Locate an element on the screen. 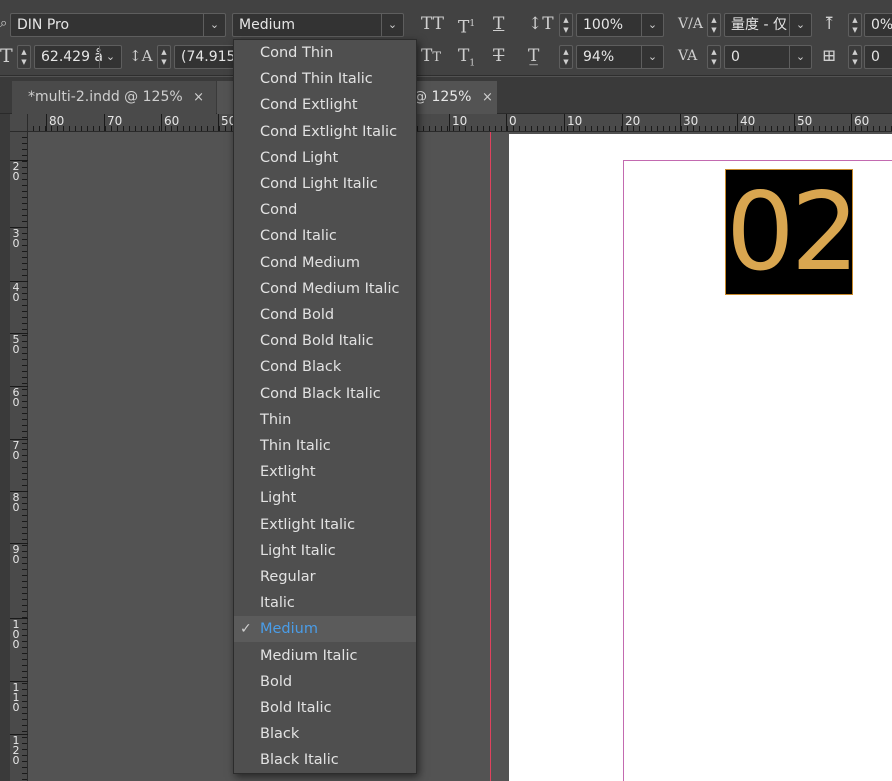 This screenshot has width=892, height=781. horizontal-scale-field: 94% ⌄ is located at coordinates (620, 57).